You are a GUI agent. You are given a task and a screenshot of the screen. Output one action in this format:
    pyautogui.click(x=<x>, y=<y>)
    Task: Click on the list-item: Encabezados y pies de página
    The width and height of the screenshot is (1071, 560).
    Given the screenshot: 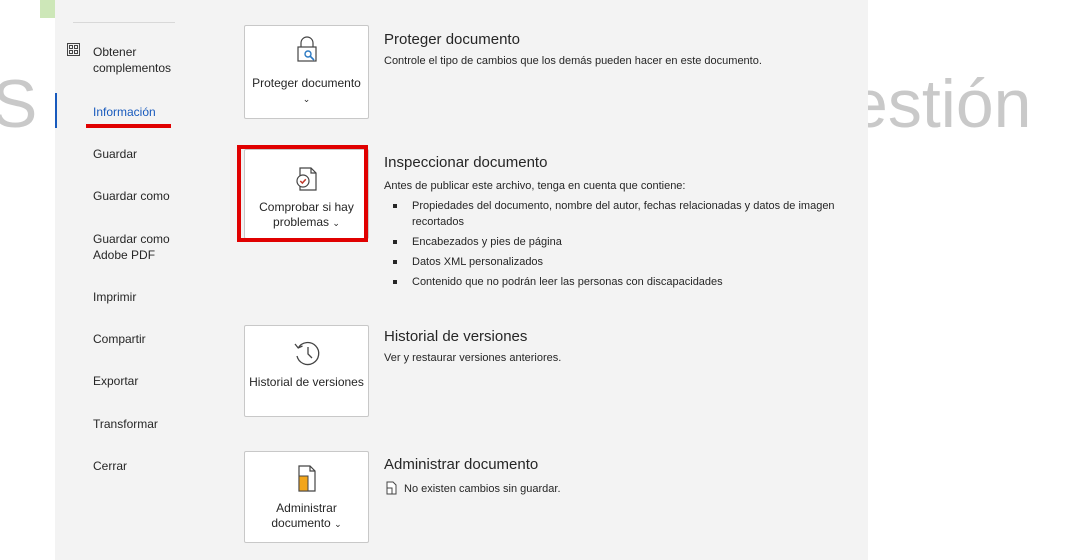 What is the action you would take?
    pyautogui.click(x=623, y=242)
    